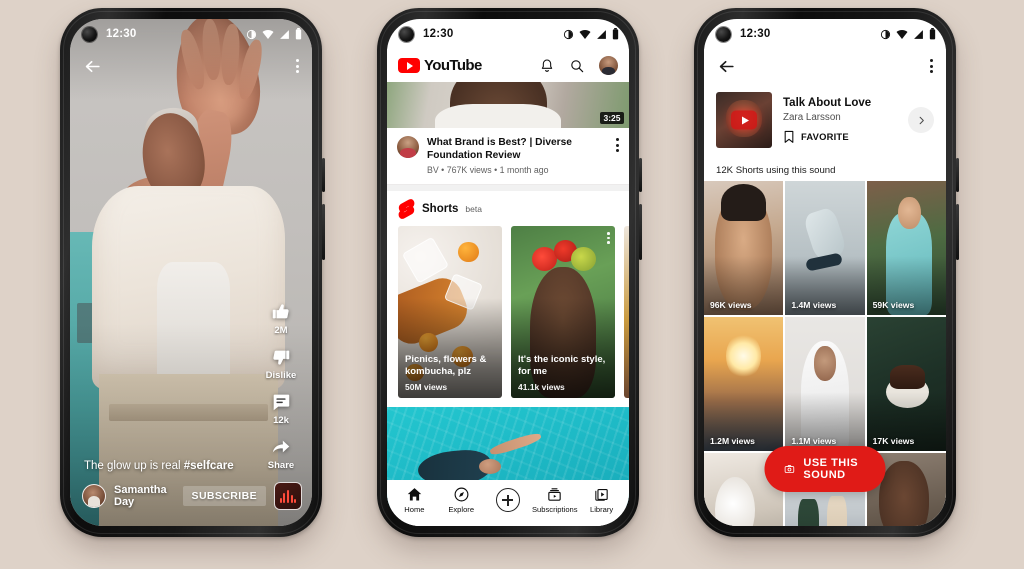  I want to click on shorts-caption: The glow up is real #selfcare, so click(159, 466).